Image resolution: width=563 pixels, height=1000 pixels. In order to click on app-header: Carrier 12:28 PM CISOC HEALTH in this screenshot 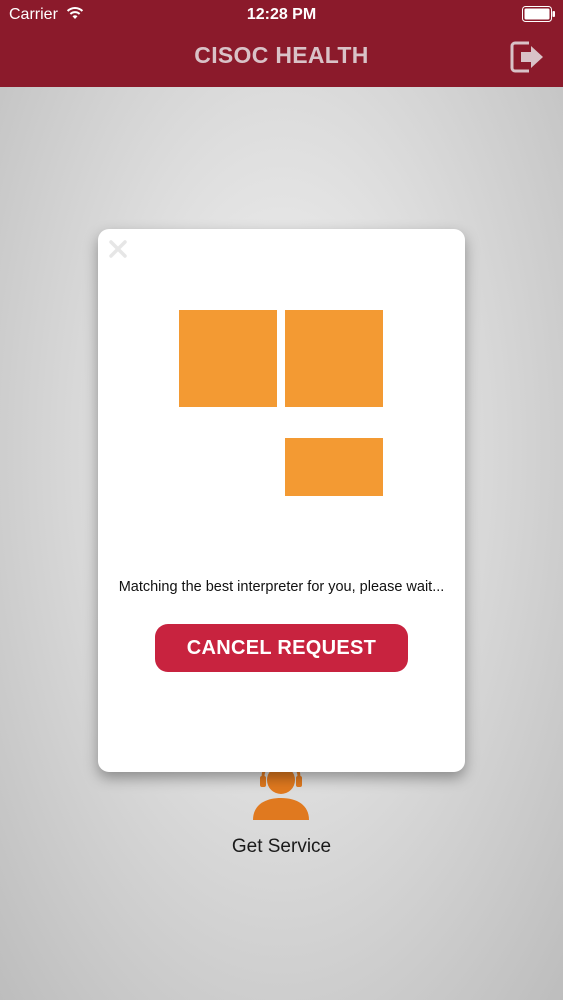, I will do `click(281, 43)`.